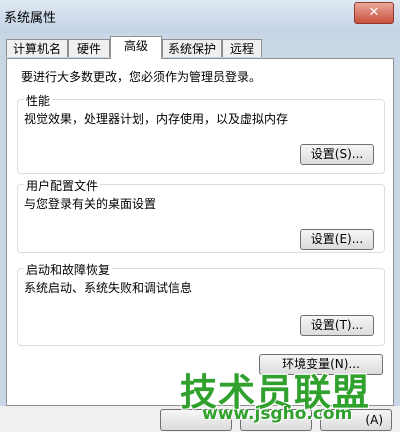  I want to click on ok-button, so click(196, 420).